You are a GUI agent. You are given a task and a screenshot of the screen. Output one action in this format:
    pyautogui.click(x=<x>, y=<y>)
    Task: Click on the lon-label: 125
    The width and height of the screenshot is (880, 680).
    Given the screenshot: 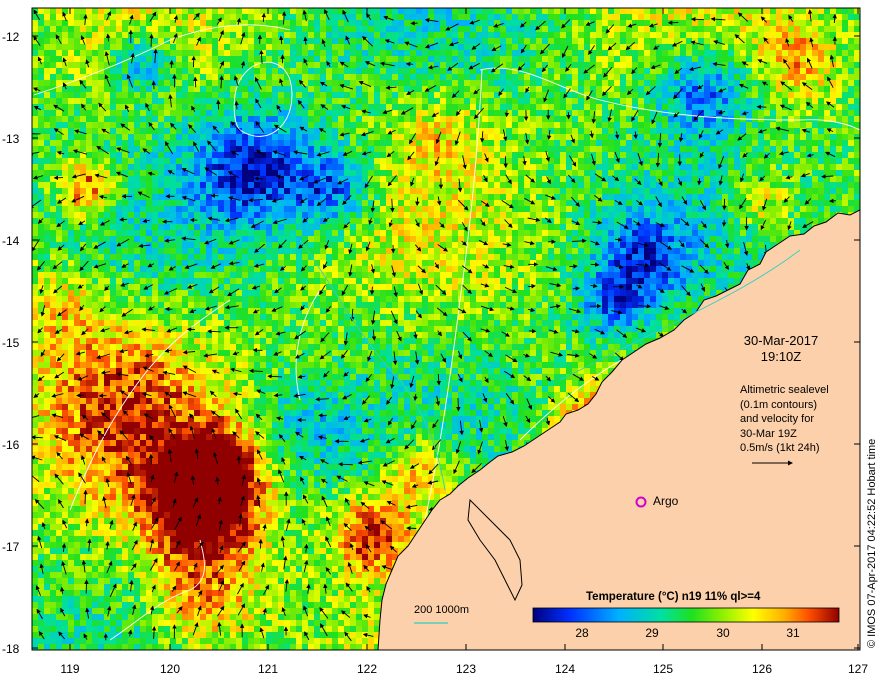 What is the action you would take?
    pyautogui.click(x=663, y=669)
    